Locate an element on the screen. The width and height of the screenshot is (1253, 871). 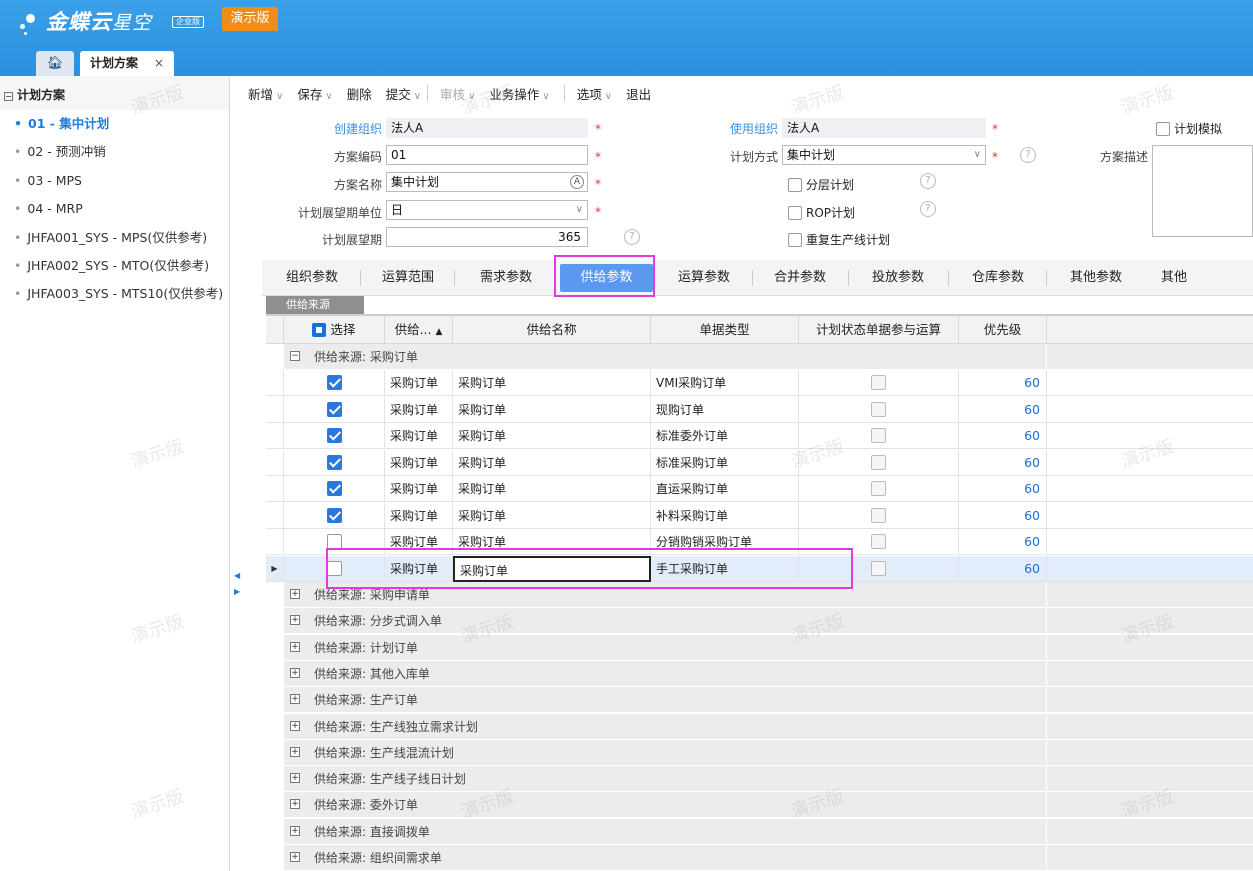
group-row: + 供给来源: 直接调拨单 is located at coordinates (759, 831).